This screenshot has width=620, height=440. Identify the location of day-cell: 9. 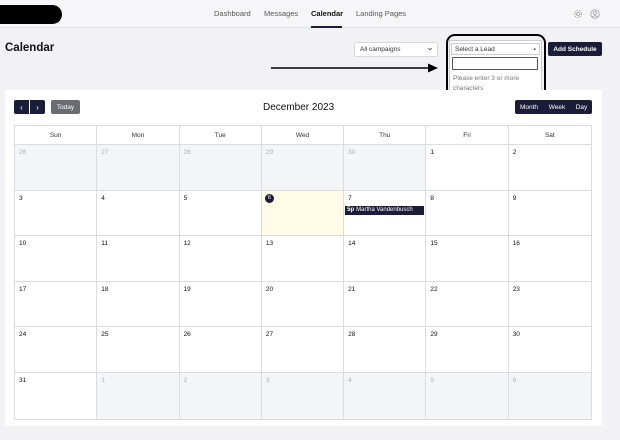
(550, 213).